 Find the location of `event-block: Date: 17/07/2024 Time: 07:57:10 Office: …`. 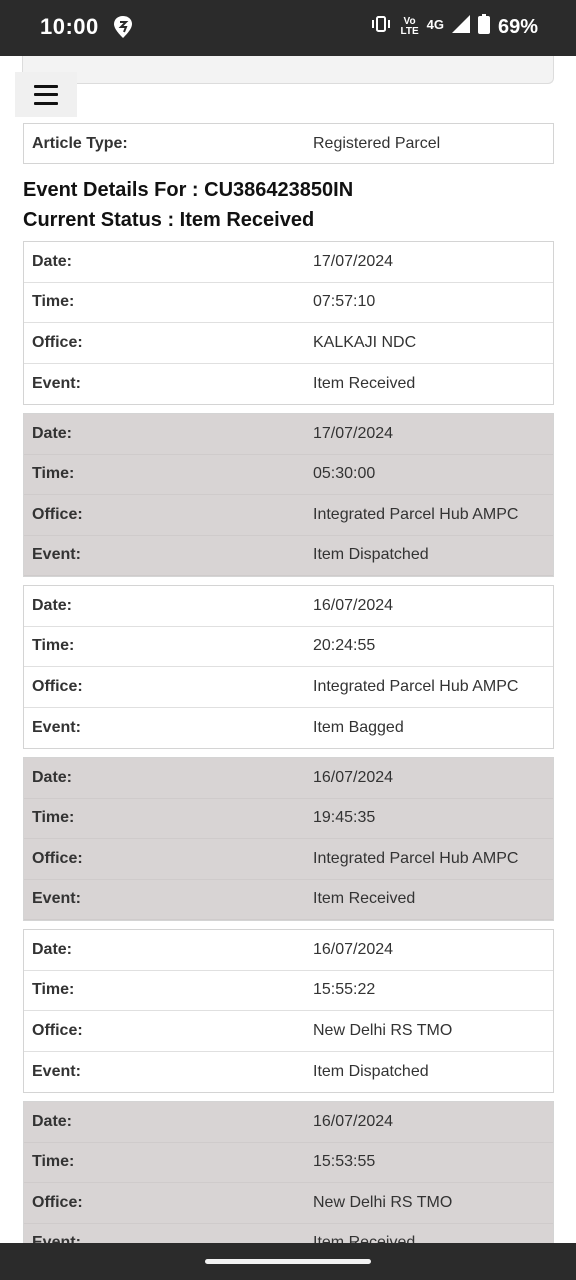

event-block: Date: 17/07/2024 Time: 07:57:10 Office: … is located at coordinates (288, 323).